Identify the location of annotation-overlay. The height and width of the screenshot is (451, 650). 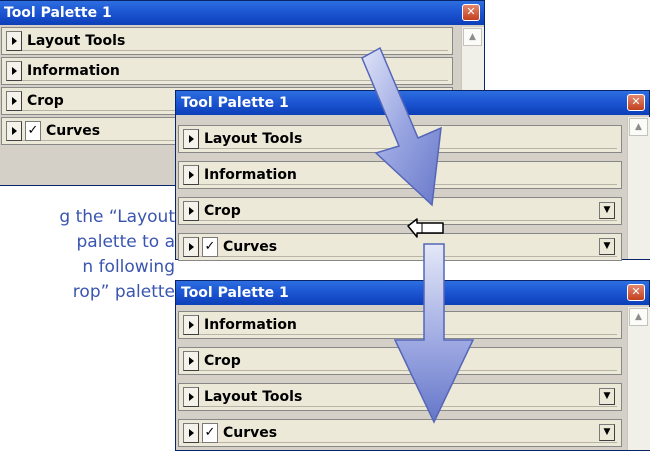
(418, 235).